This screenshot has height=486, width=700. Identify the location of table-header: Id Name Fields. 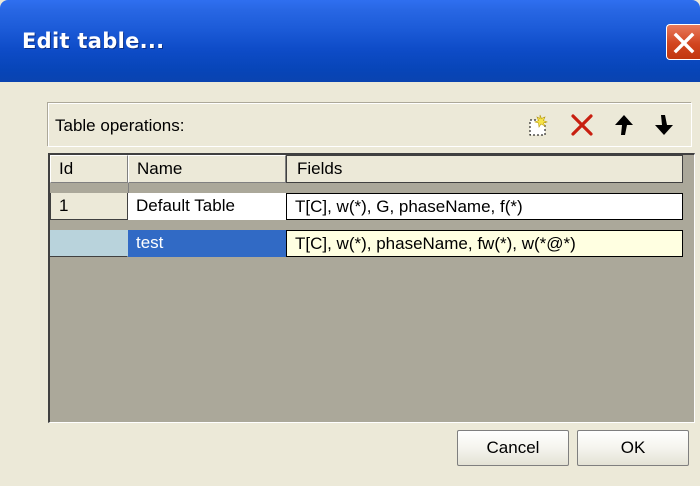
(371, 169).